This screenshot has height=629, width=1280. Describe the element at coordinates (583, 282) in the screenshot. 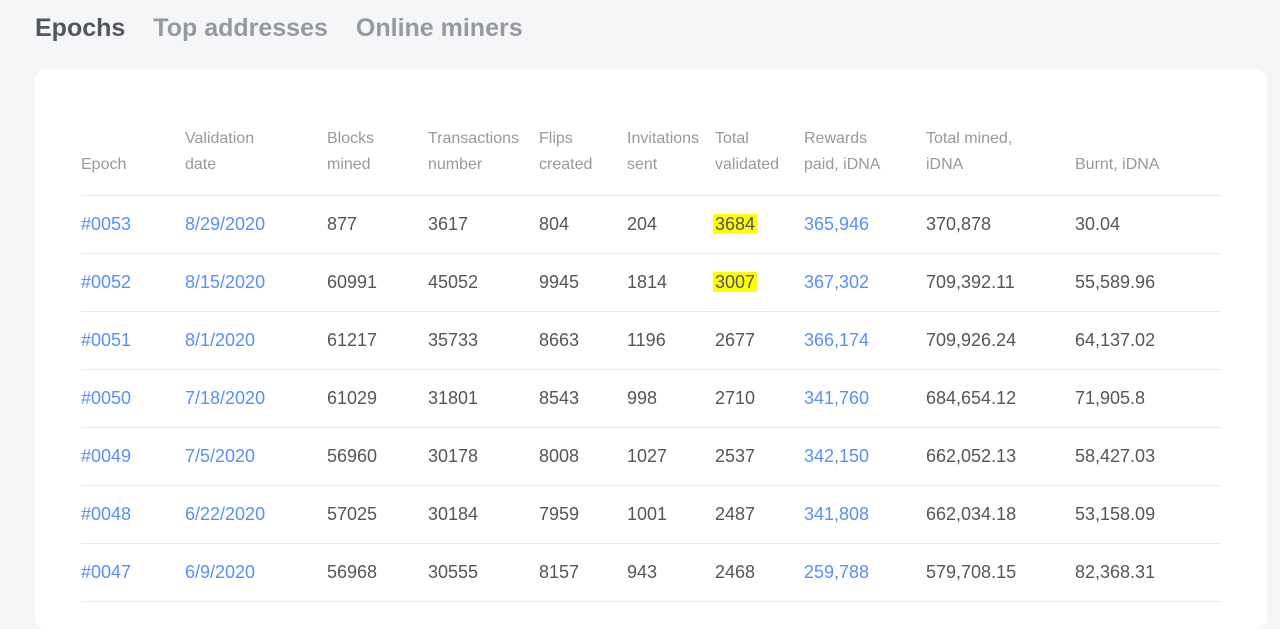

I see `flips-cell: 9945` at that location.